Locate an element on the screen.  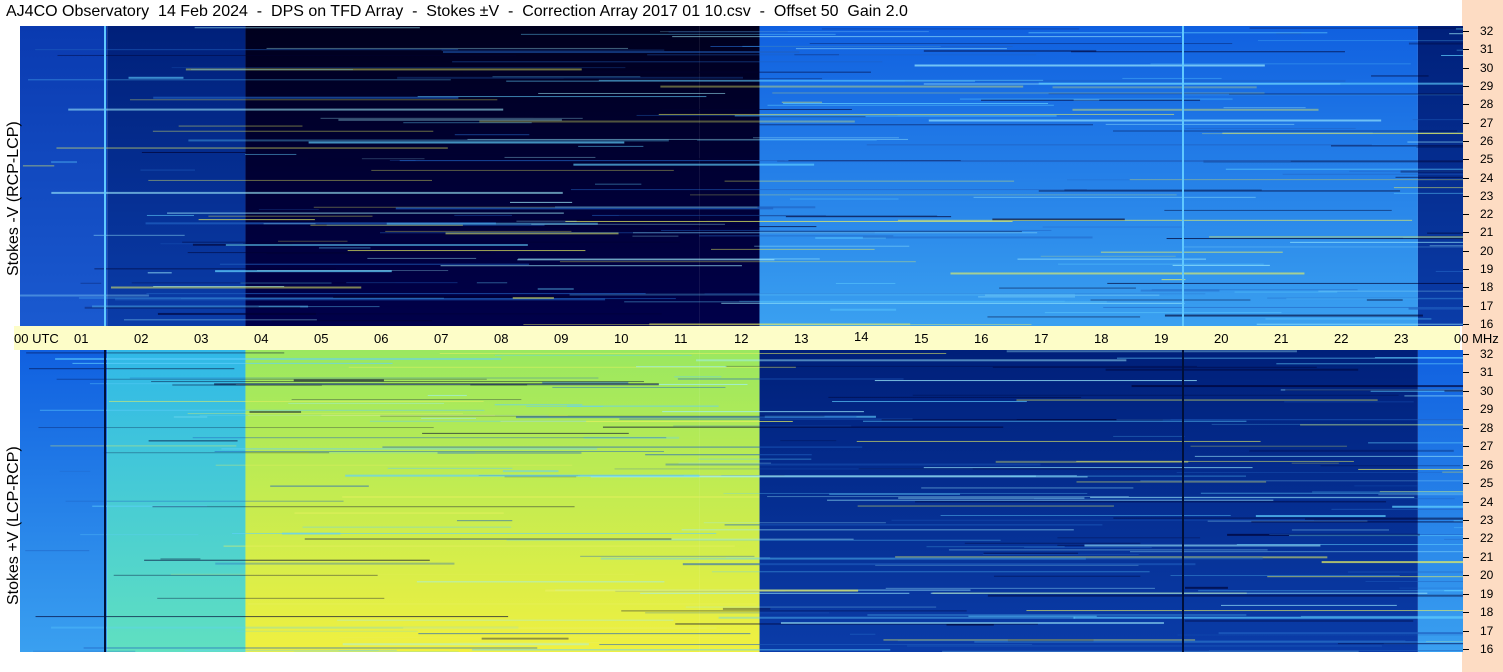
time-tick-label: 02 is located at coordinates (141, 338).